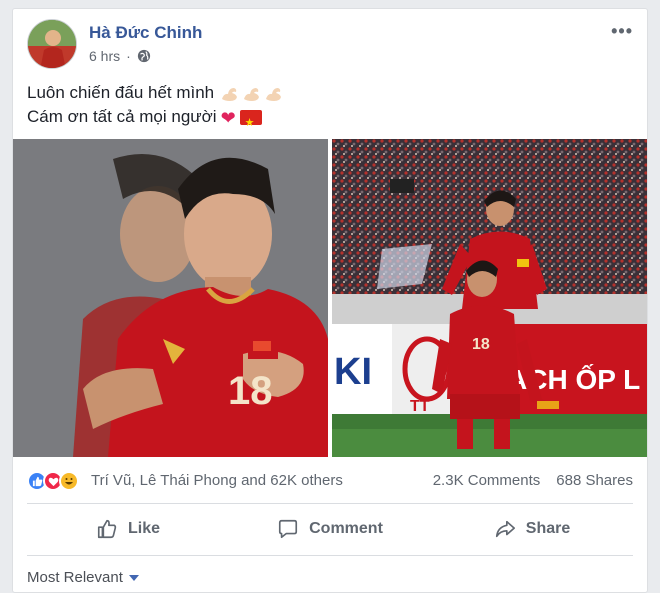 This screenshot has height=593, width=660. I want to click on post-text-line-2: Cám ơn tất cả mọi người ❤ ★, so click(155, 117).